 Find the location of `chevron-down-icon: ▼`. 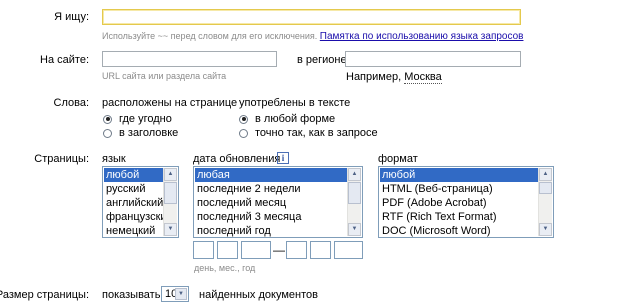

chevron-down-icon: ▼ is located at coordinates (181, 294).